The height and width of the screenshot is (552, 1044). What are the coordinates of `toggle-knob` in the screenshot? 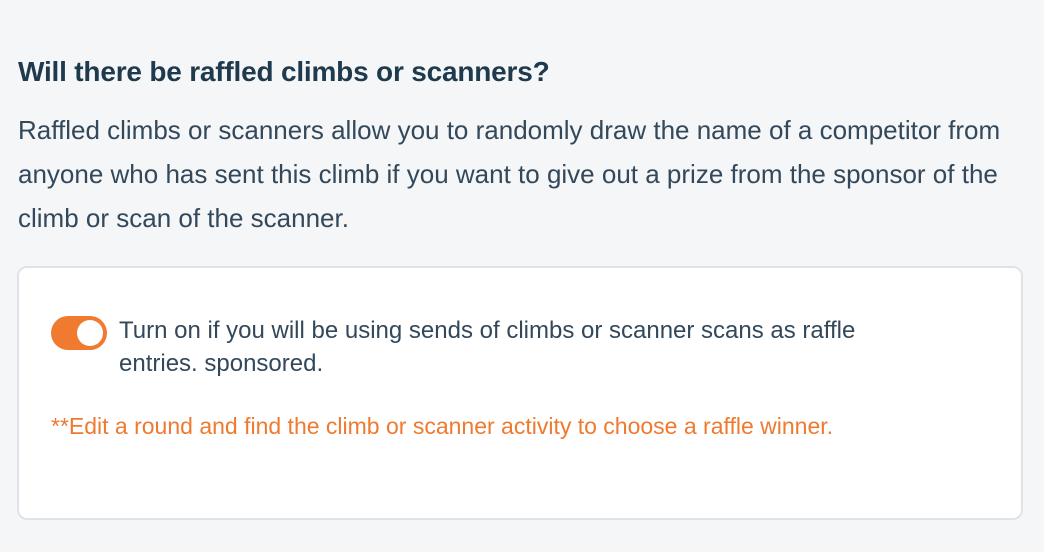 It's located at (90, 333).